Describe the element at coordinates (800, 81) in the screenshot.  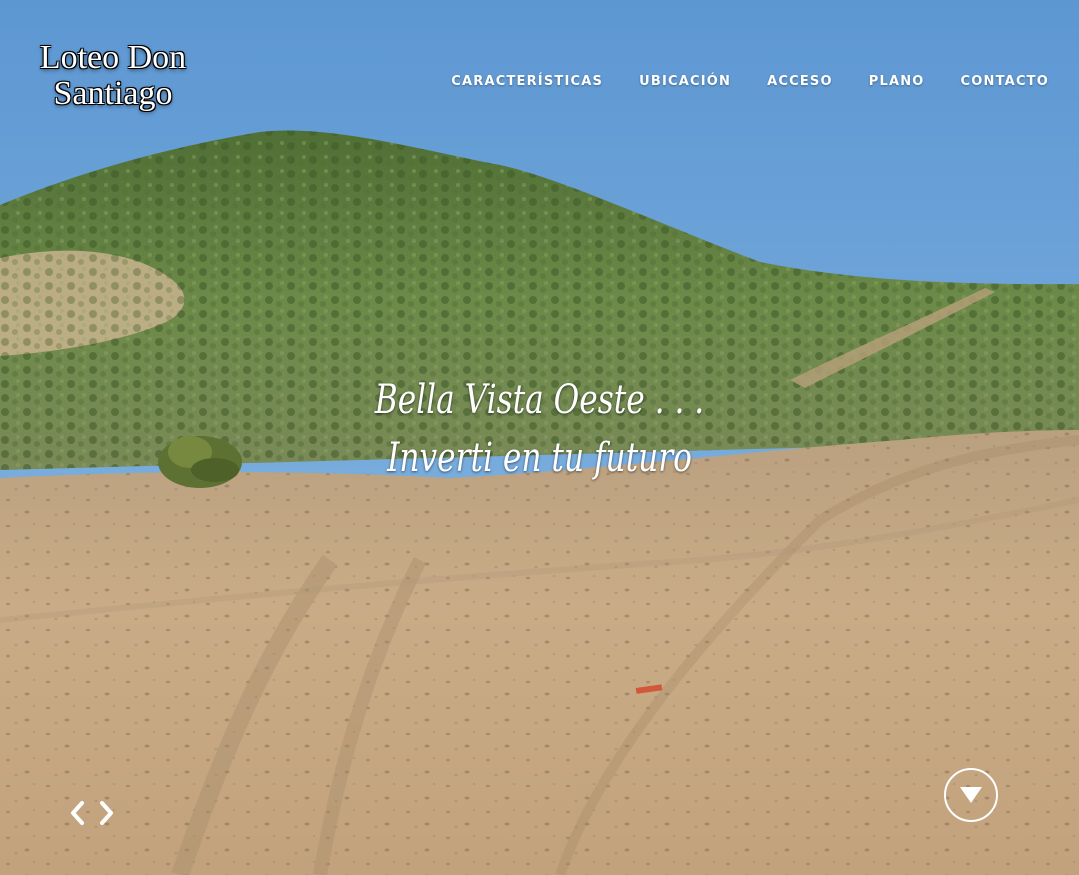
I see `nav-item-acceso: ACCESO` at that location.